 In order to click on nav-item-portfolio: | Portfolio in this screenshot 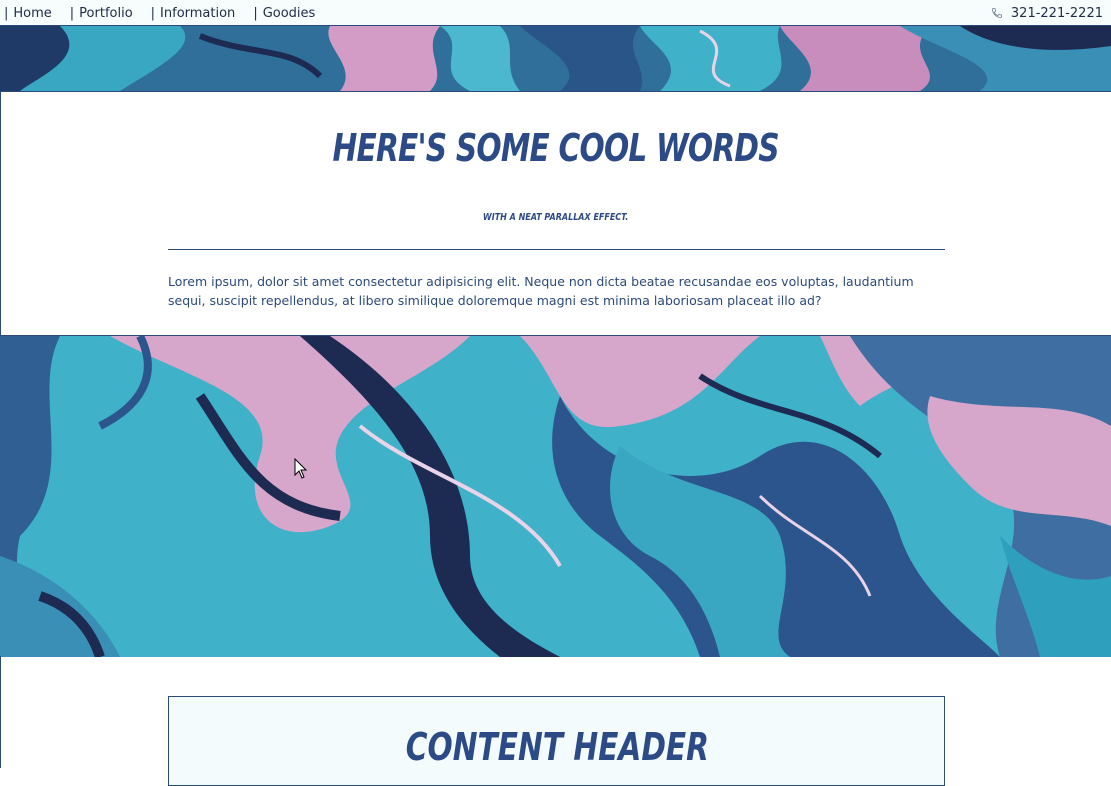, I will do `click(101, 13)`.